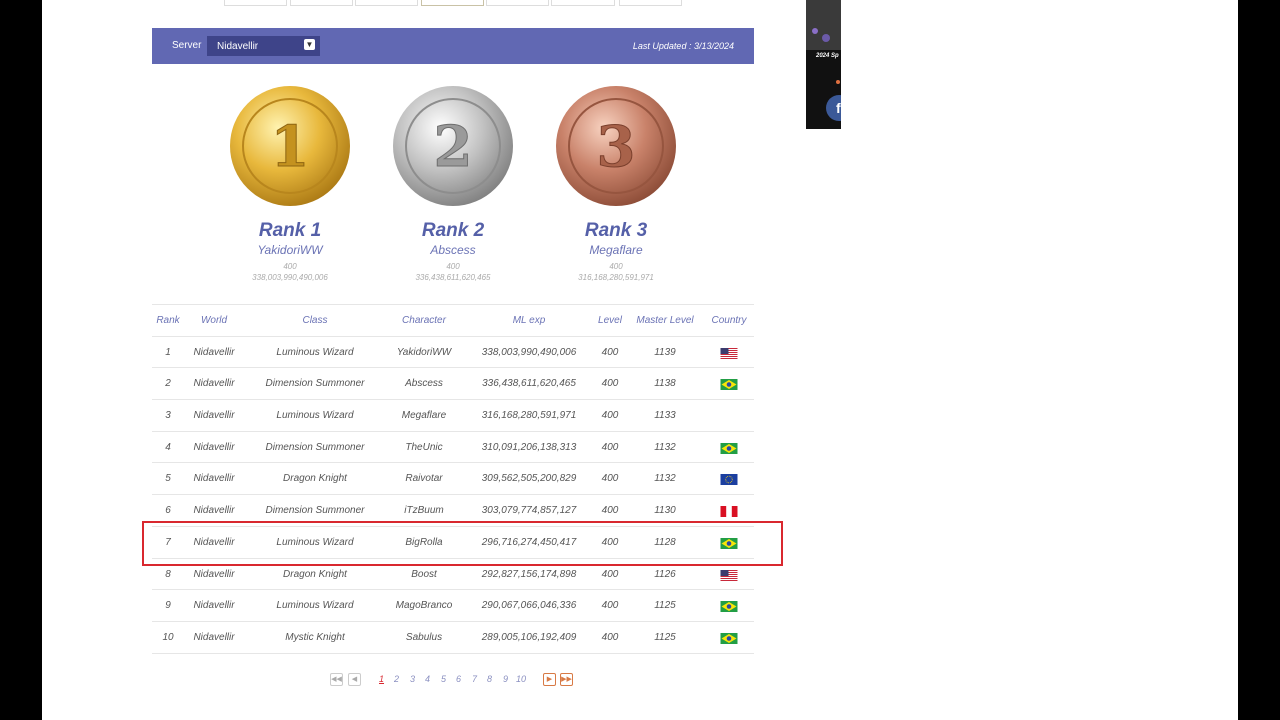 Image resolution: width=1280 pixels, height=720 pixels. Describe the element at coordinates (616, 230) in the screenshot. I see `podium-rank-title: Rank 3` at that location.